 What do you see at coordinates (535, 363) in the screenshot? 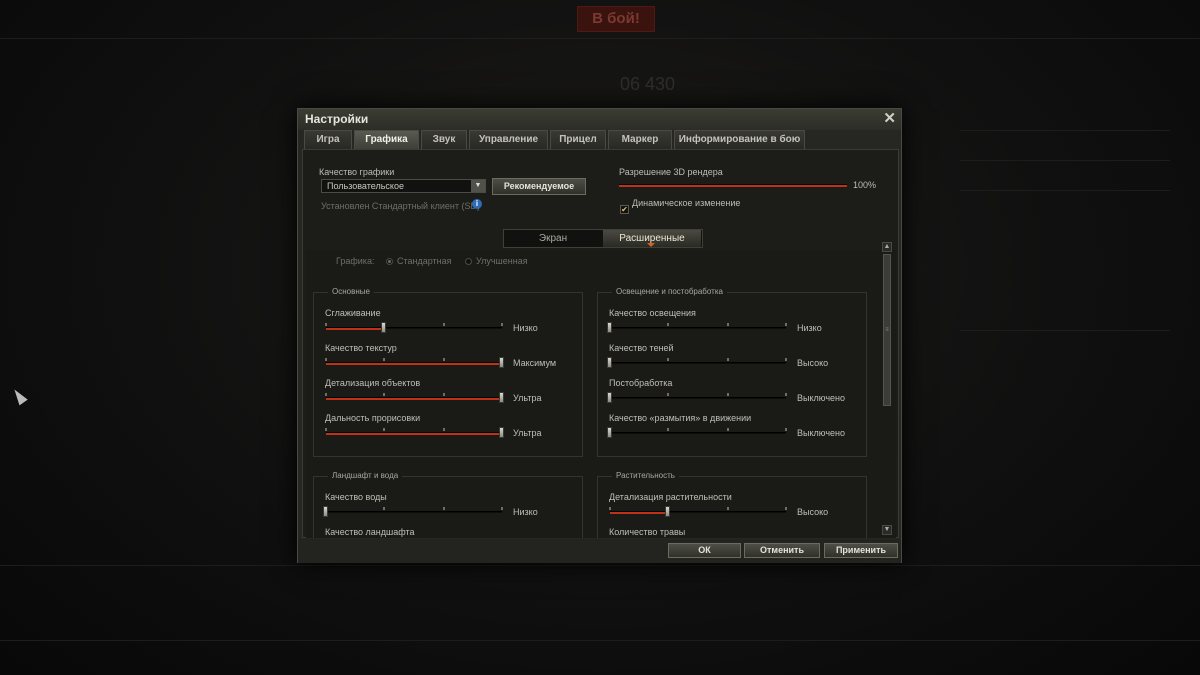
I see `slider-value: Максимум` at bounding box center [535, 363].